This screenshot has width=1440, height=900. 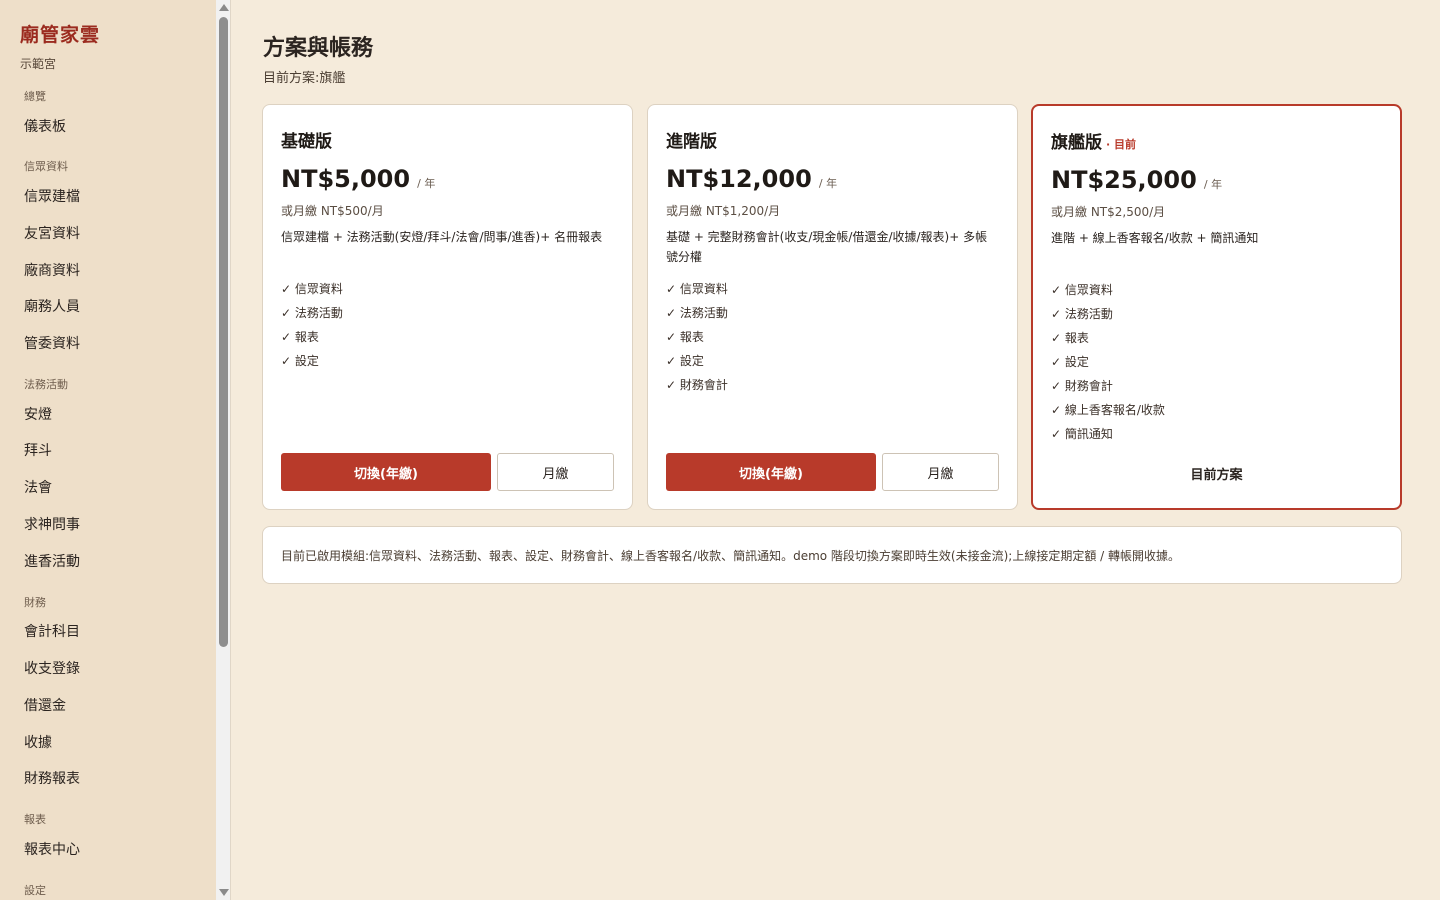 I want to click on plan-name-text: 旗艦版, so click(x=1076, y=143).